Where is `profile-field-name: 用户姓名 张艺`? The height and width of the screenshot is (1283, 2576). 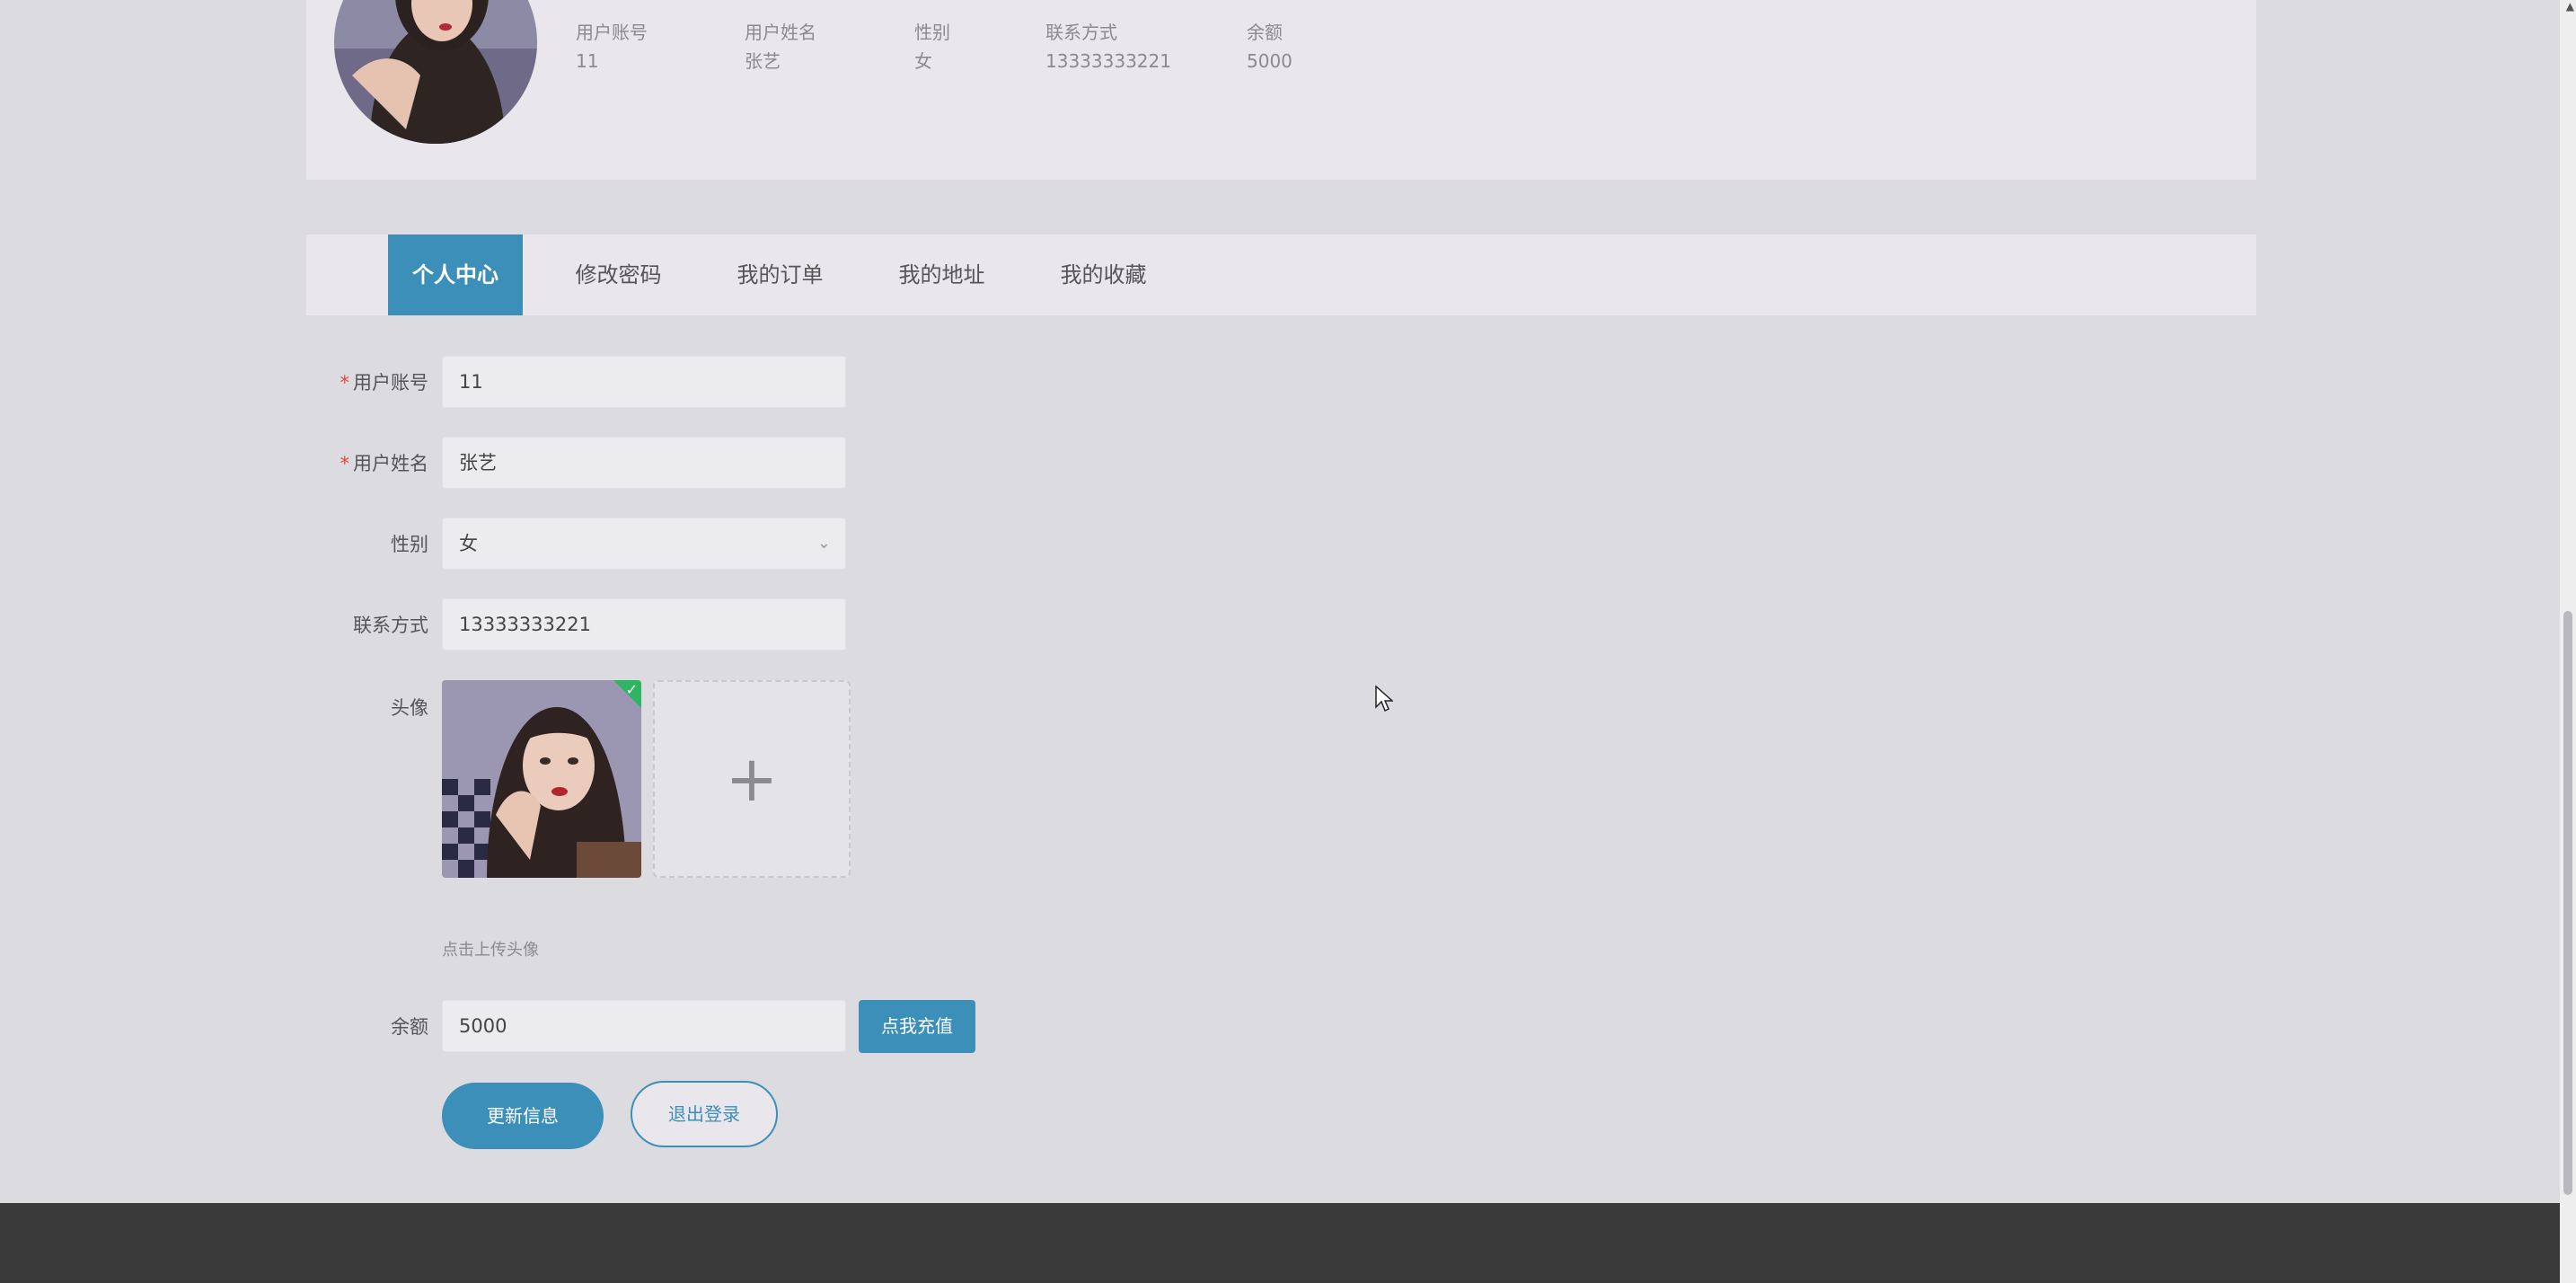
profile-field-name: 用户姓名 张艺 is located at coordinates (780, 47).